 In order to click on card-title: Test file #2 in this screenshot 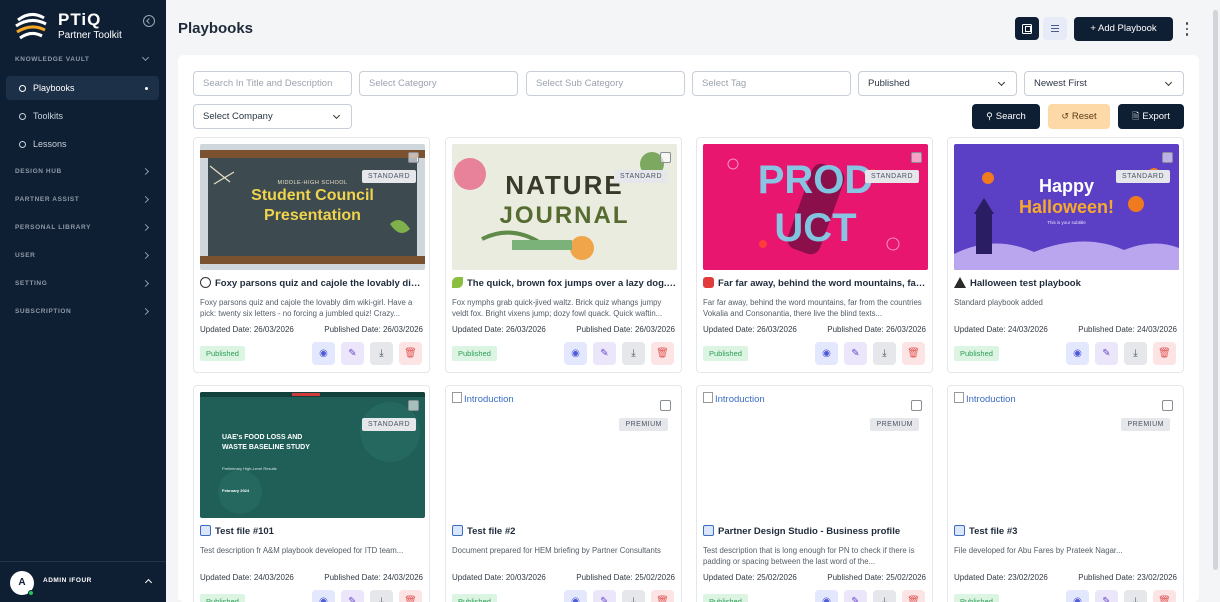, I will do `click(564, 531)`.